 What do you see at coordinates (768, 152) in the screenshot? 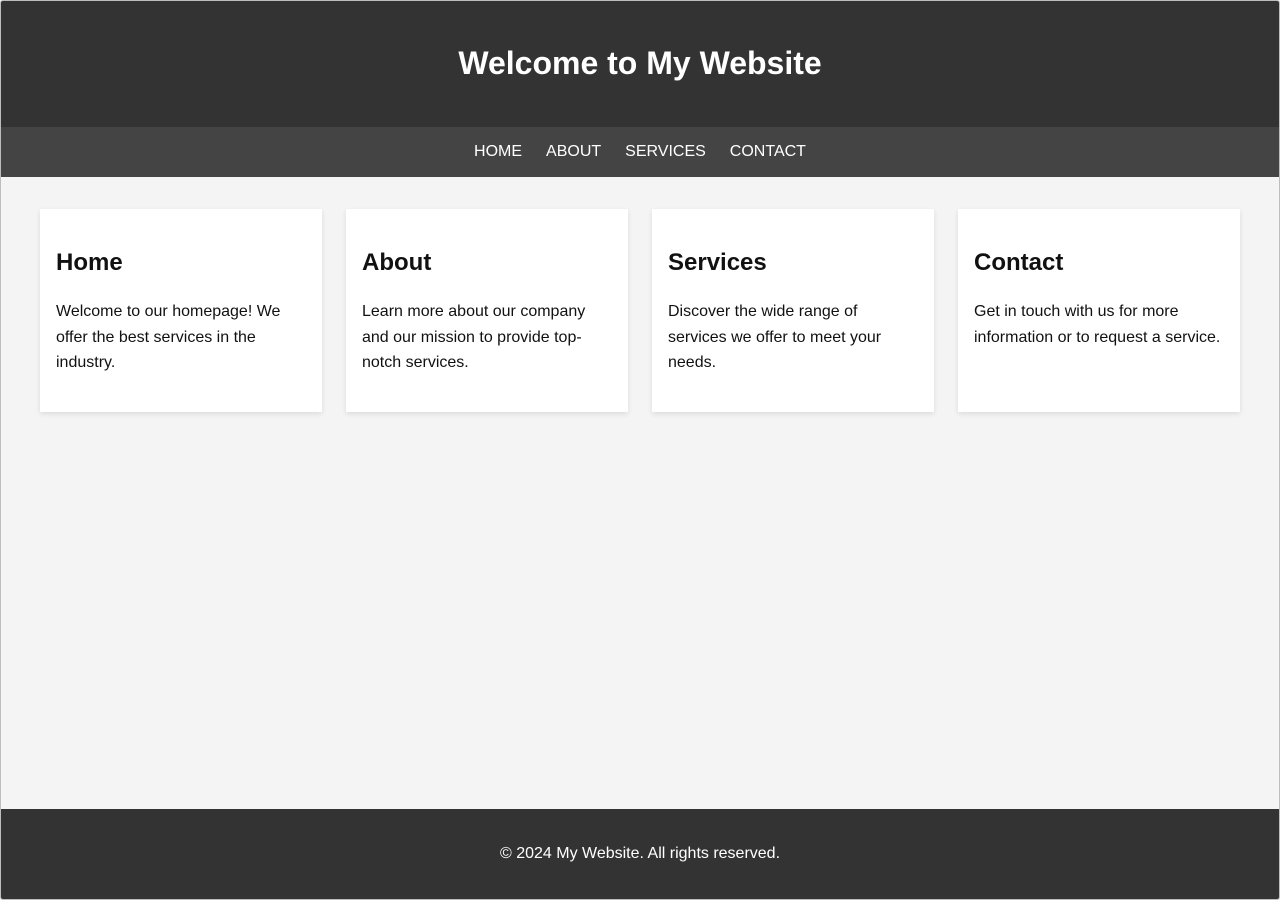
I see `nav-link-contact: CONTACT` at bounding box center [768, 152].